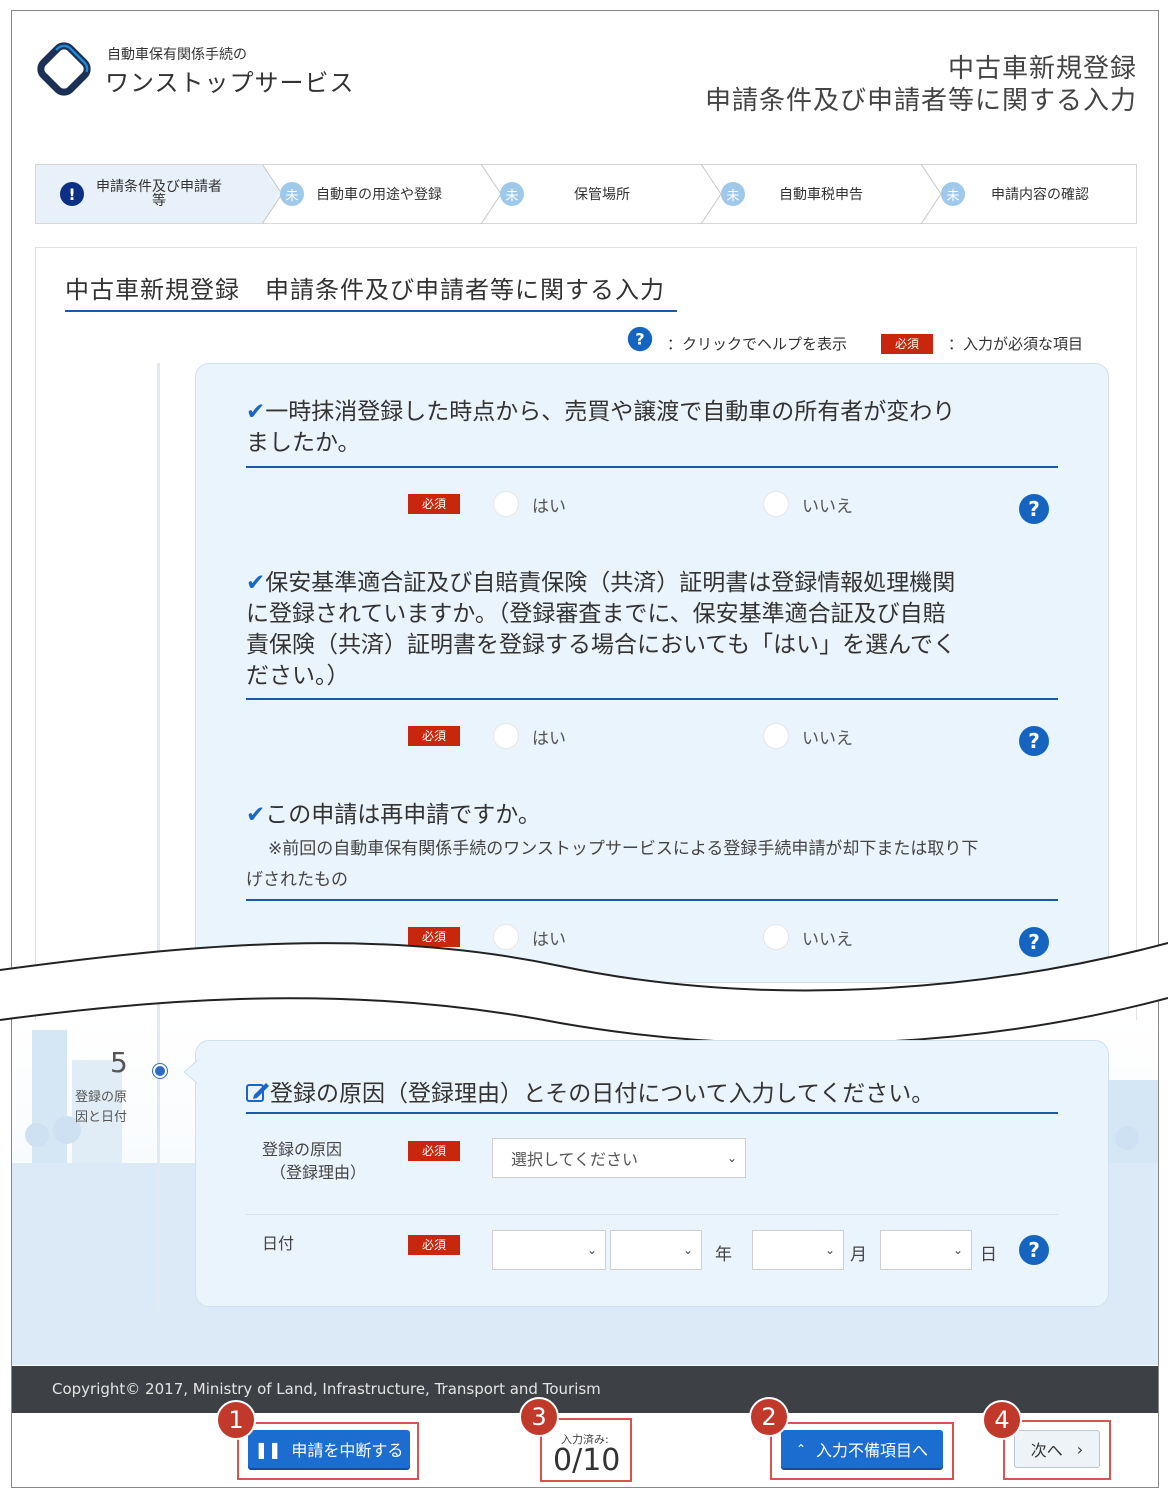  What do you see at coordinates (160, 1071) in the screenshot?
I see `timeline-dot` at bounding box center [160, 1071].